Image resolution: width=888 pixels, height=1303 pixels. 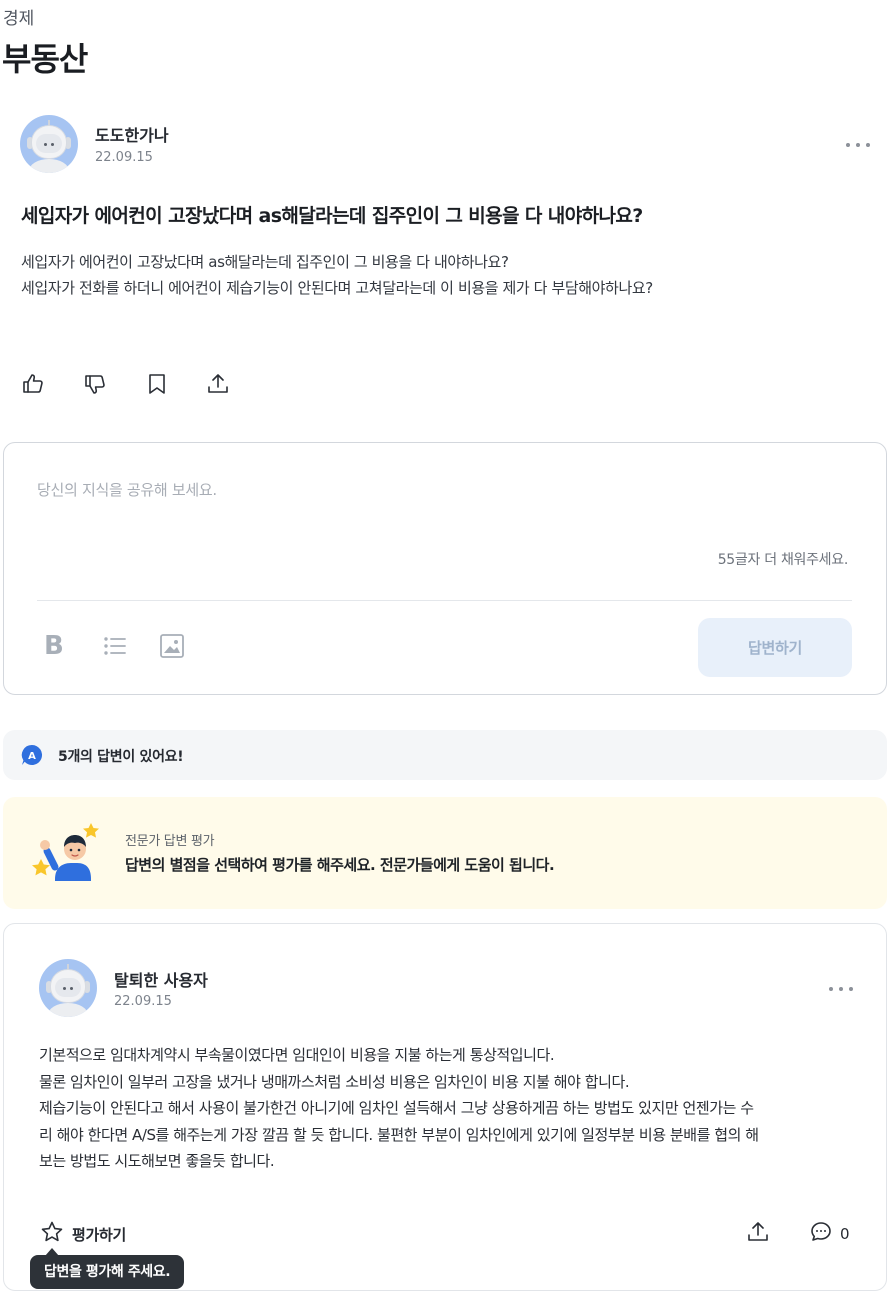 I want to click on rate-answer-button: 평가하기, so click(x=83, y=1234).